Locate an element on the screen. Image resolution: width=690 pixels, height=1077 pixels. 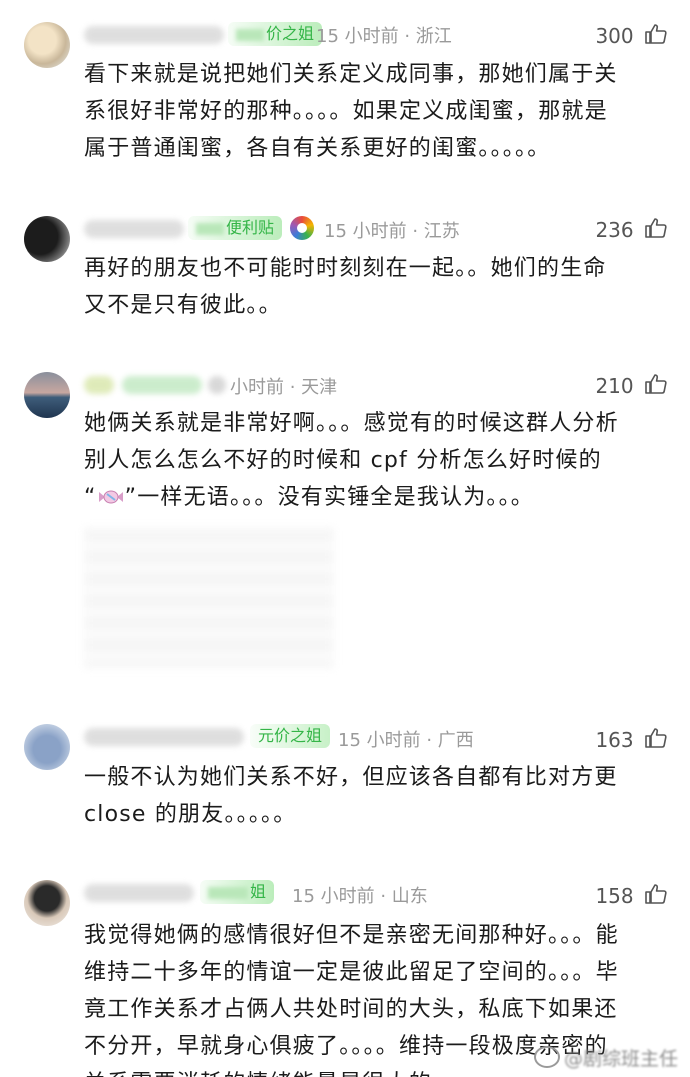
like-count: 163 is located at coordinates (614, 740).